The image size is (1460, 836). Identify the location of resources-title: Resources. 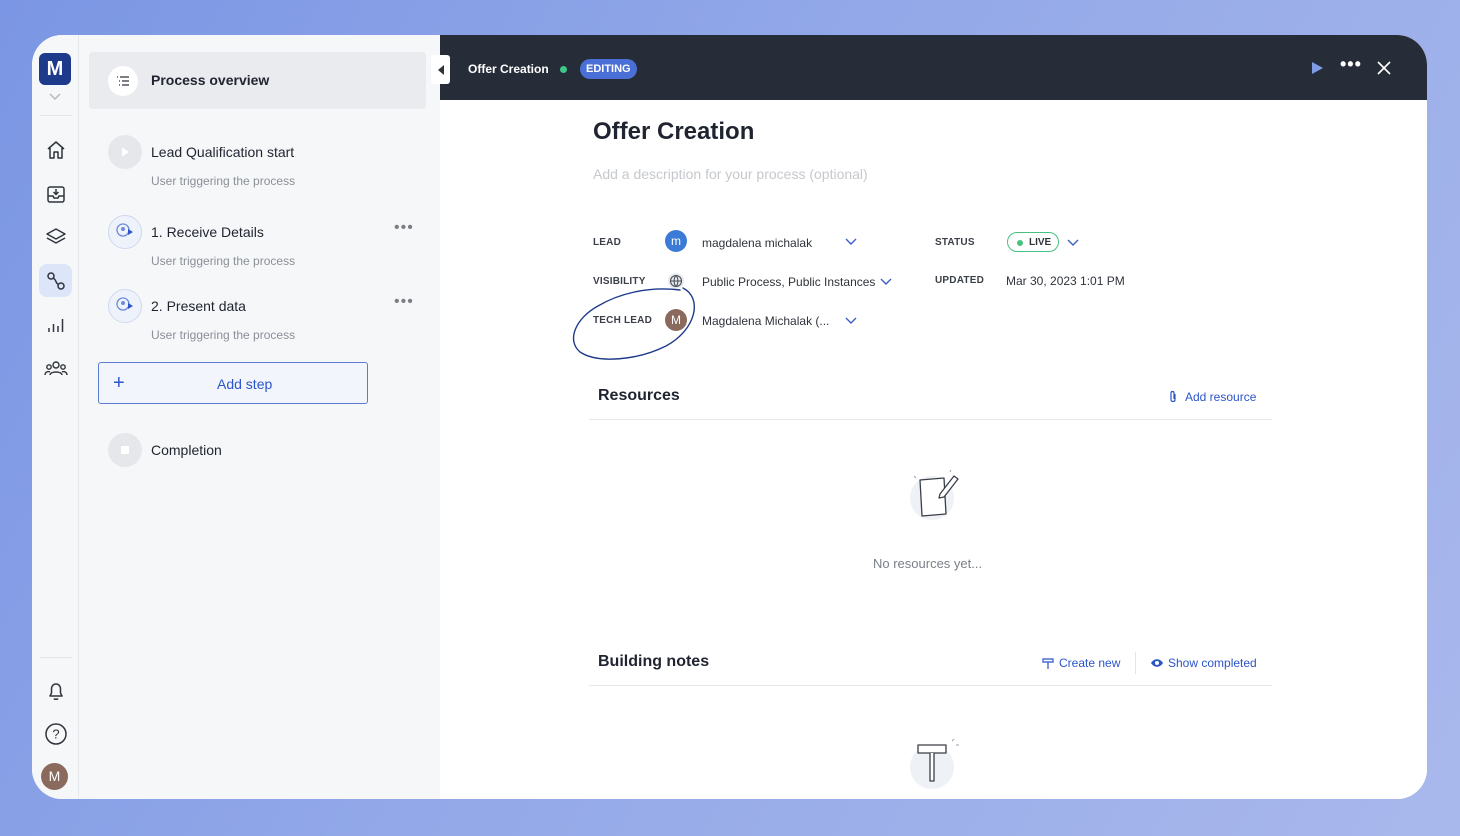
(639, 395).